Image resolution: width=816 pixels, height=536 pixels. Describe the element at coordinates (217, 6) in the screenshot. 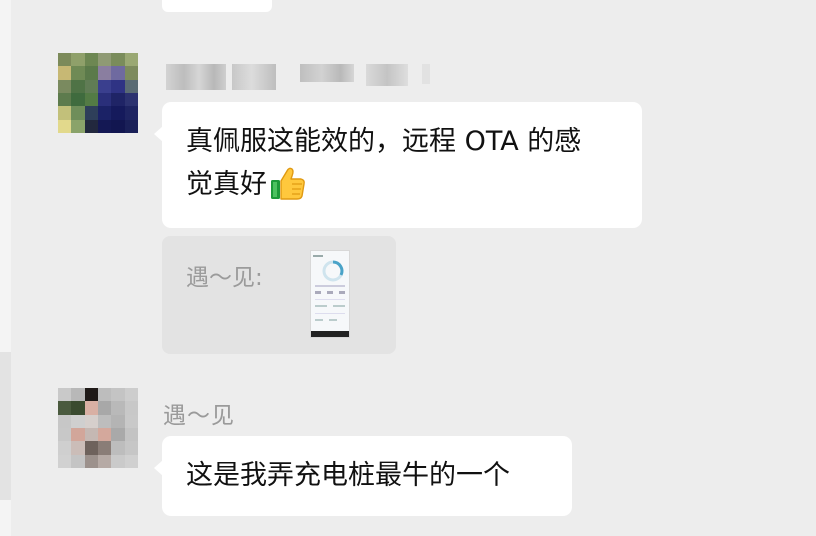

I see `previous-message-bubble` at that location.